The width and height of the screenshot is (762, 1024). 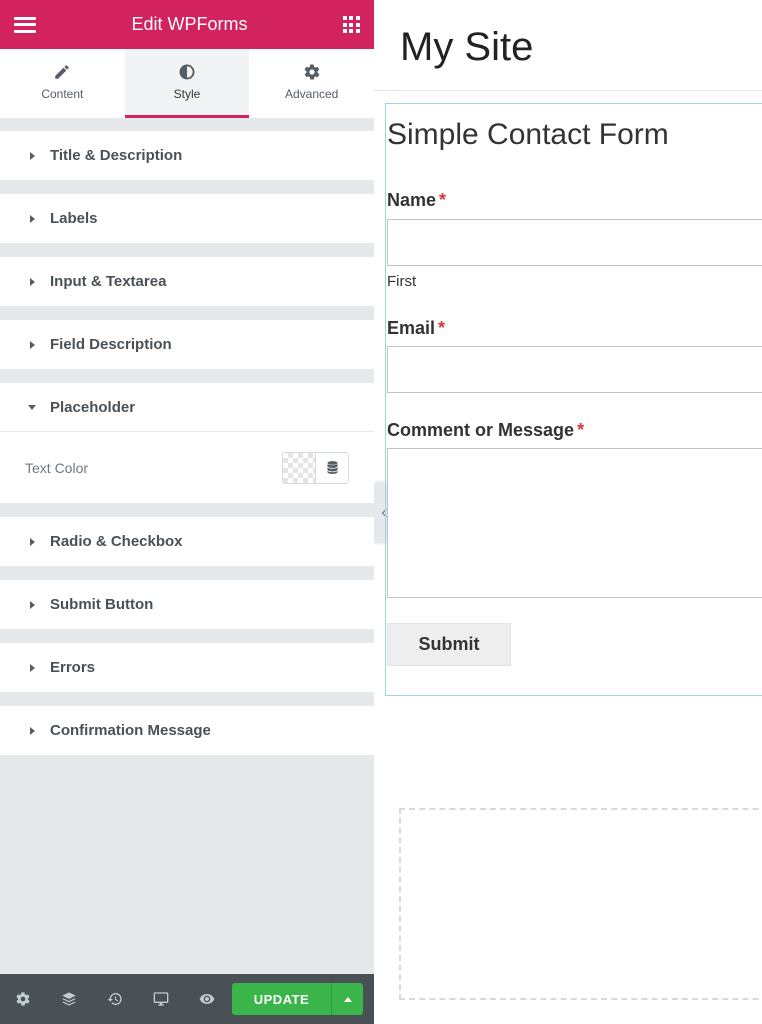 What do you see at coordinates (73, 667) in the screenshot?
I see `section-label: Errors` at bounding box center [73, 667].